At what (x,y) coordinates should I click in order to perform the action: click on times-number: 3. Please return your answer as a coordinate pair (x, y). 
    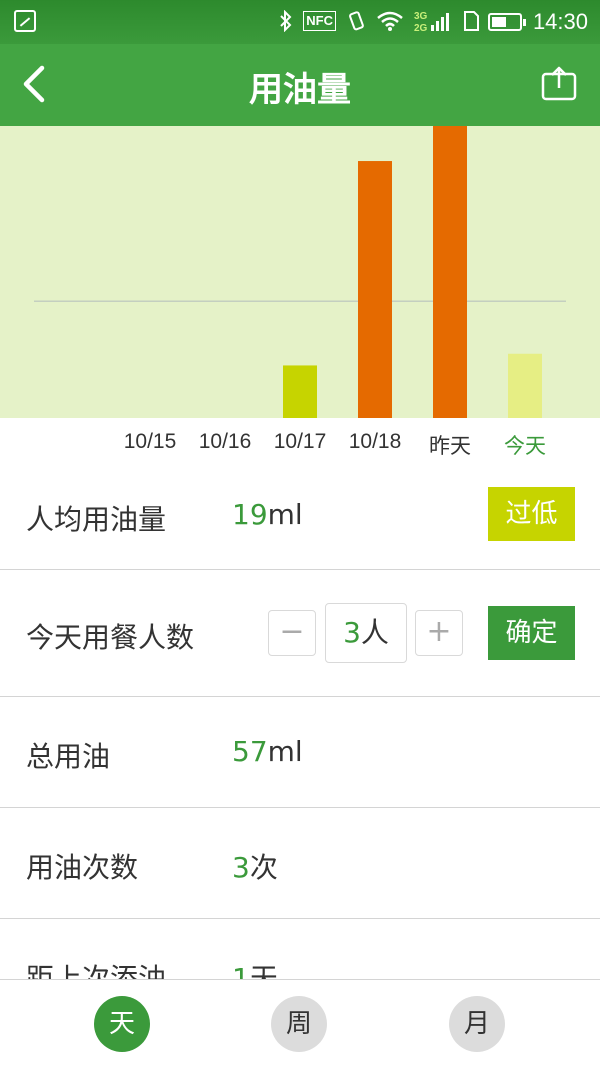
    Looking at the image, I should click on (241, 867).